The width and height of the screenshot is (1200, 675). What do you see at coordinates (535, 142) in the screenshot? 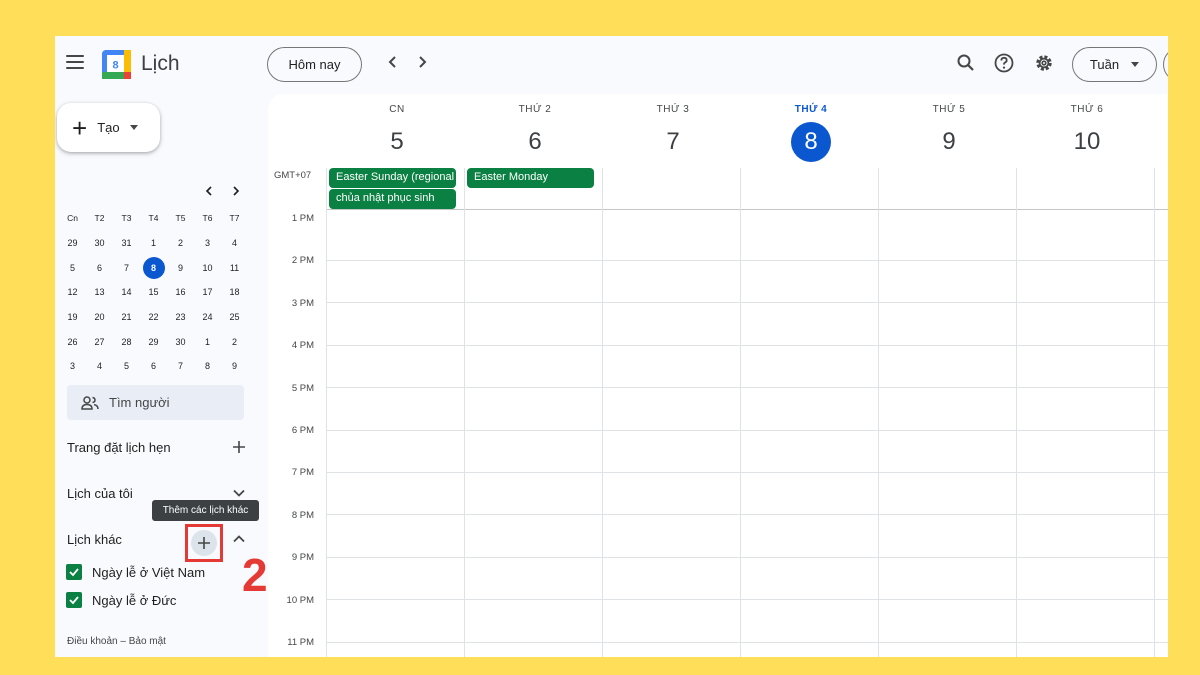
I see `day-number: 6` at bounding box center [535, 142].